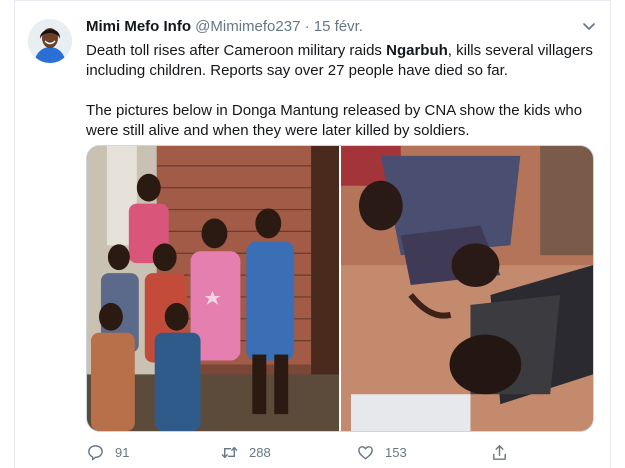  Describe the element at coordinates (338, 26) in the screenshot. I see `tweet-date: 15 févr.` at that location.